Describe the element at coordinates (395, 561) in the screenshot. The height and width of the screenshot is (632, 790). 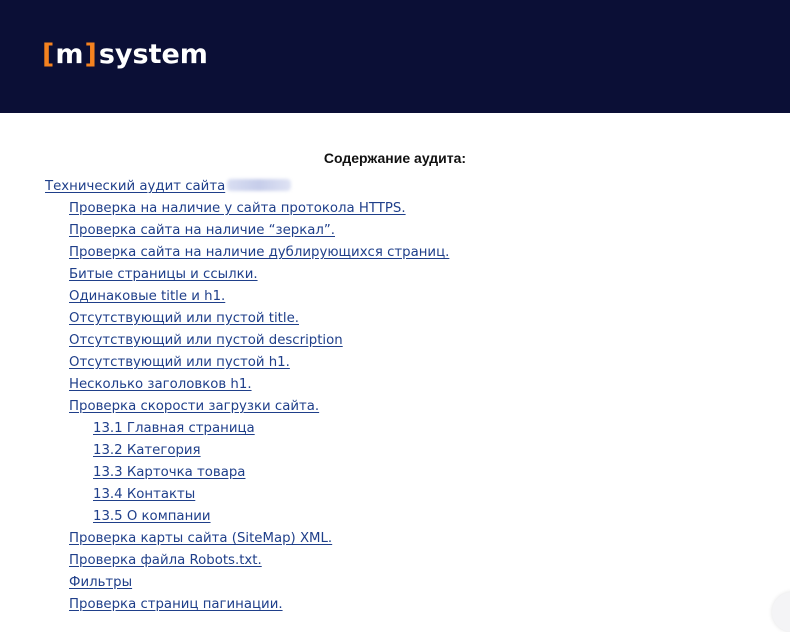
I see `toc-item: Проверка файла Robots.txt.` at that location.